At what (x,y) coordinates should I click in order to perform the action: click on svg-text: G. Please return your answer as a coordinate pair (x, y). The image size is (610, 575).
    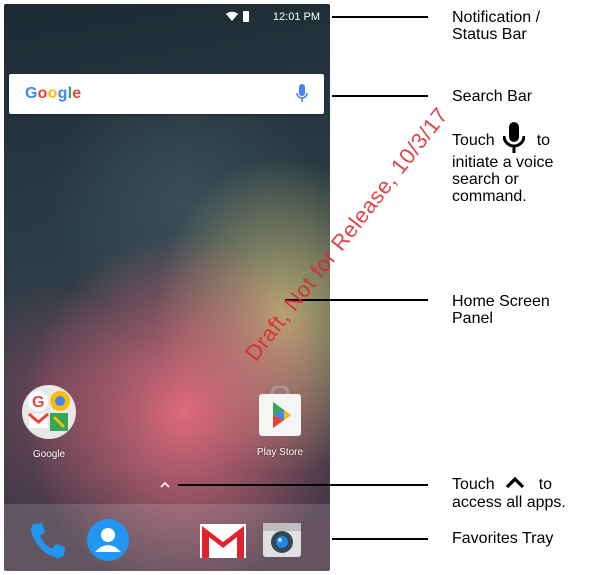
    Looking at the image, I should click on (38, 402).